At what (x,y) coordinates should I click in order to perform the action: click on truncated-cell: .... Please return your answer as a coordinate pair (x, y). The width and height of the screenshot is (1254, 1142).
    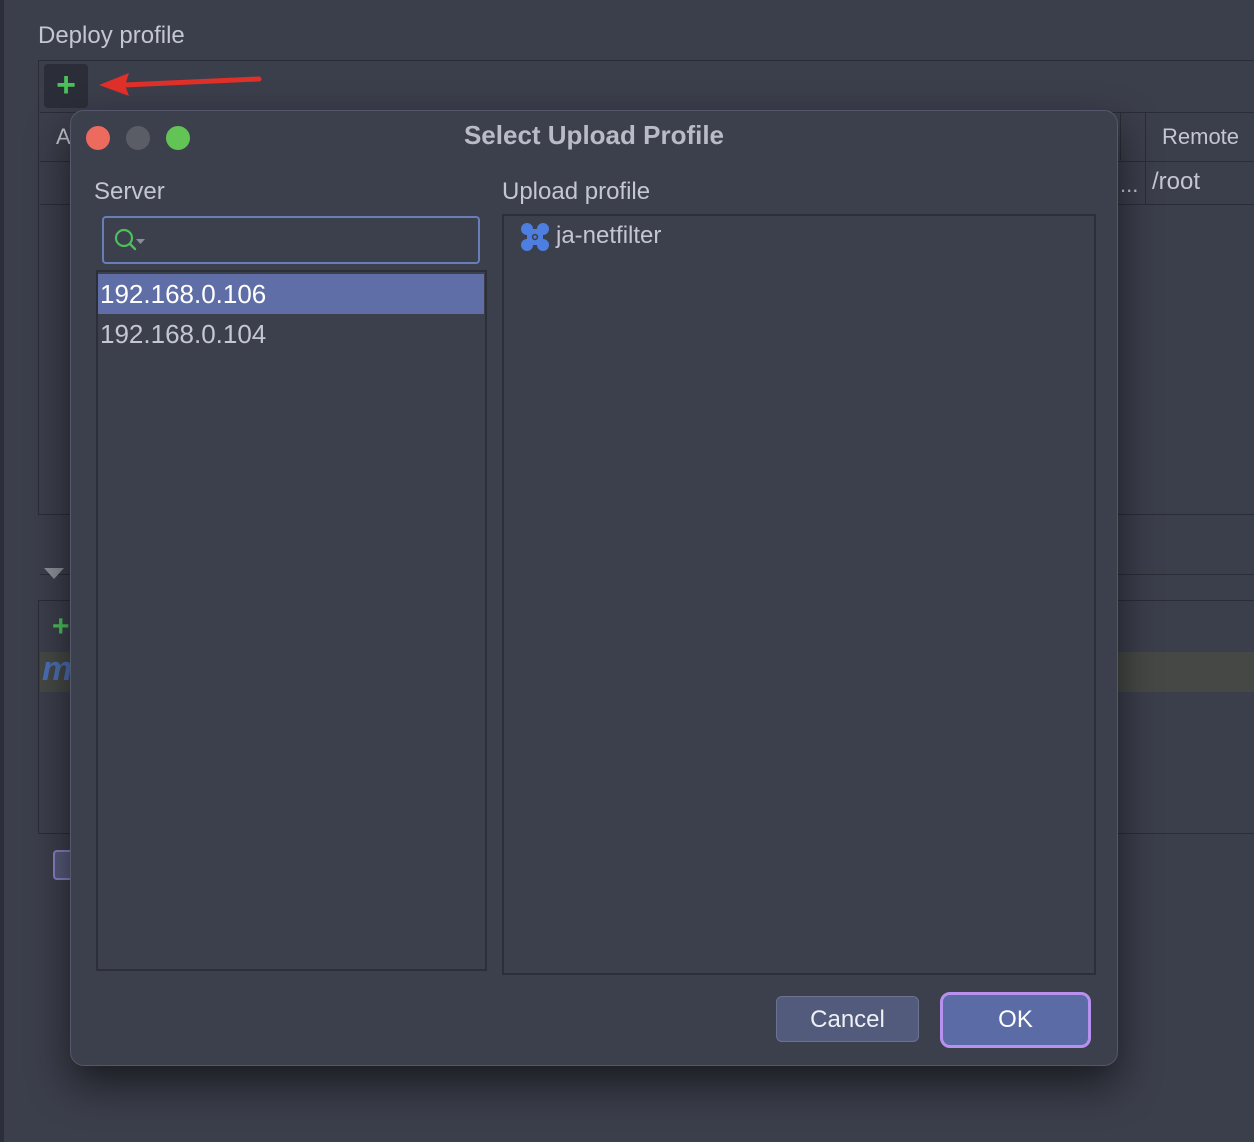
    Looking at the image, I should click on (1129, 184).